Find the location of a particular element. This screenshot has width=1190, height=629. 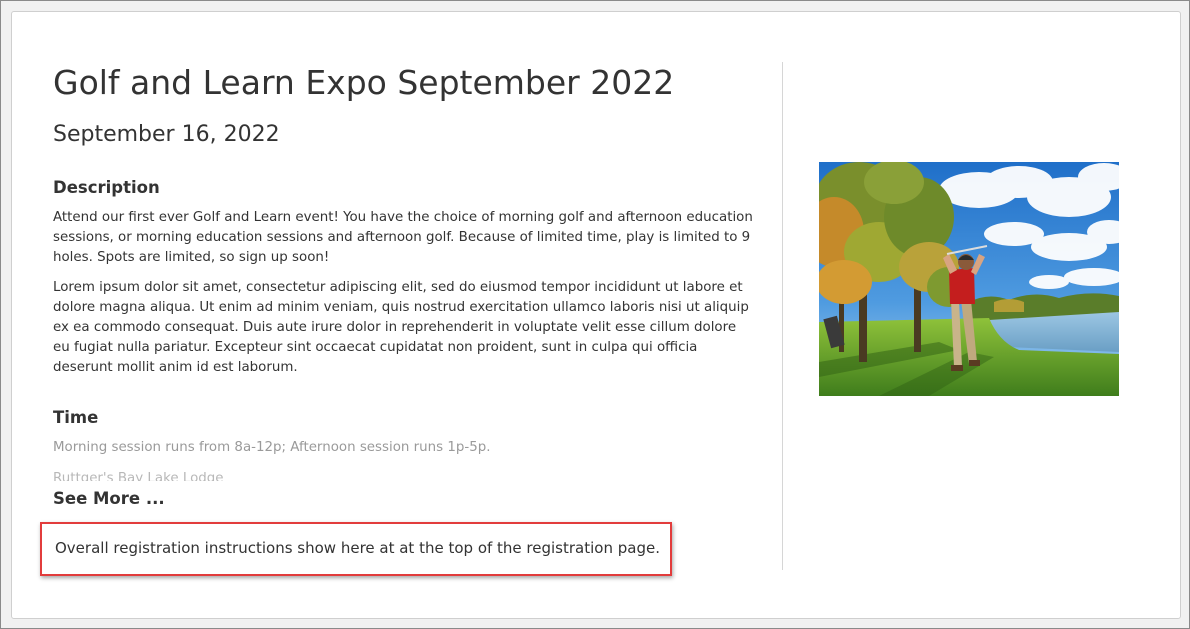

time-heading: Time is located at coordinates (76, 417).